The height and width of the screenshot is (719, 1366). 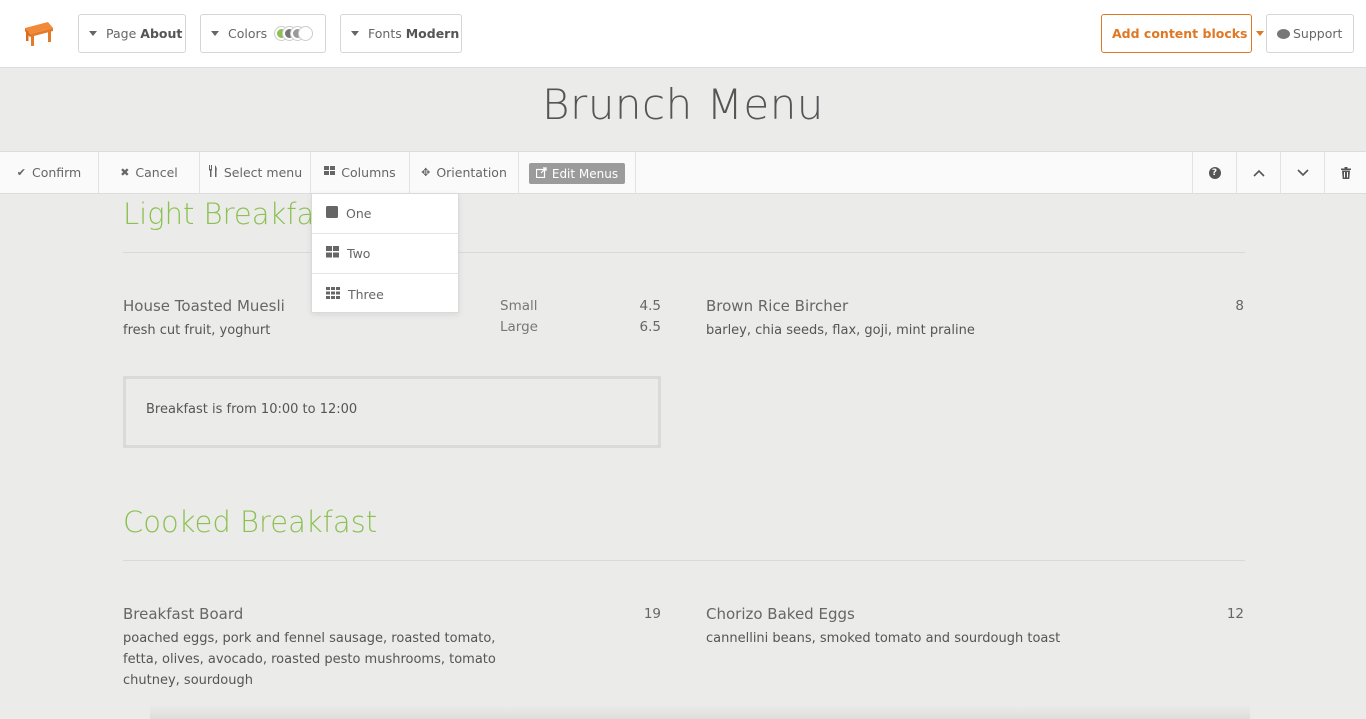 I want to click on price: 4.5, so click(x=650, y=306).